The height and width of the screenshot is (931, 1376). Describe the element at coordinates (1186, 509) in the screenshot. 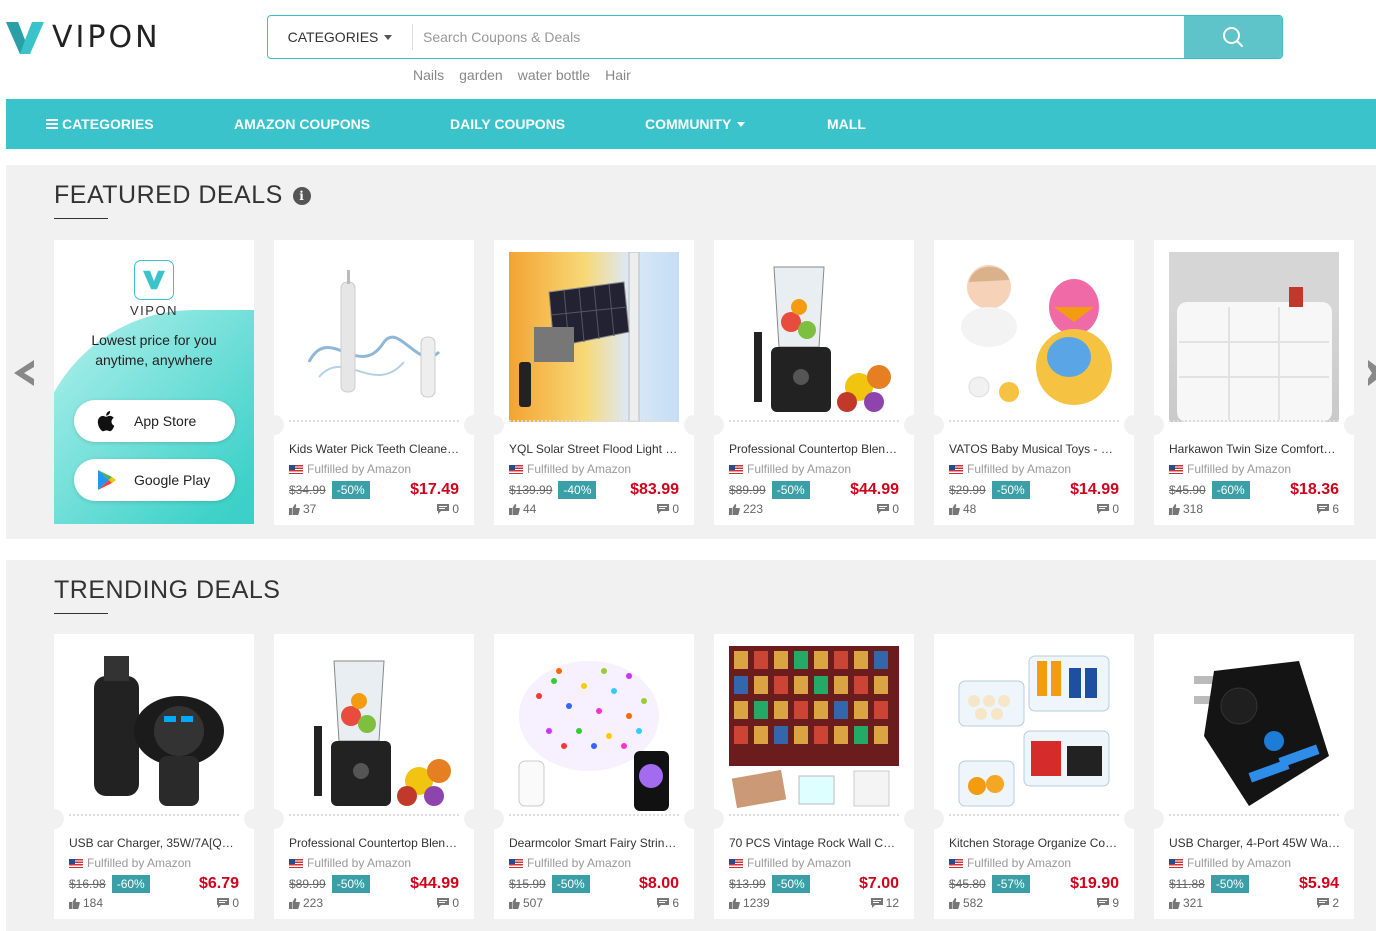

I see `likes: 318` at that location.